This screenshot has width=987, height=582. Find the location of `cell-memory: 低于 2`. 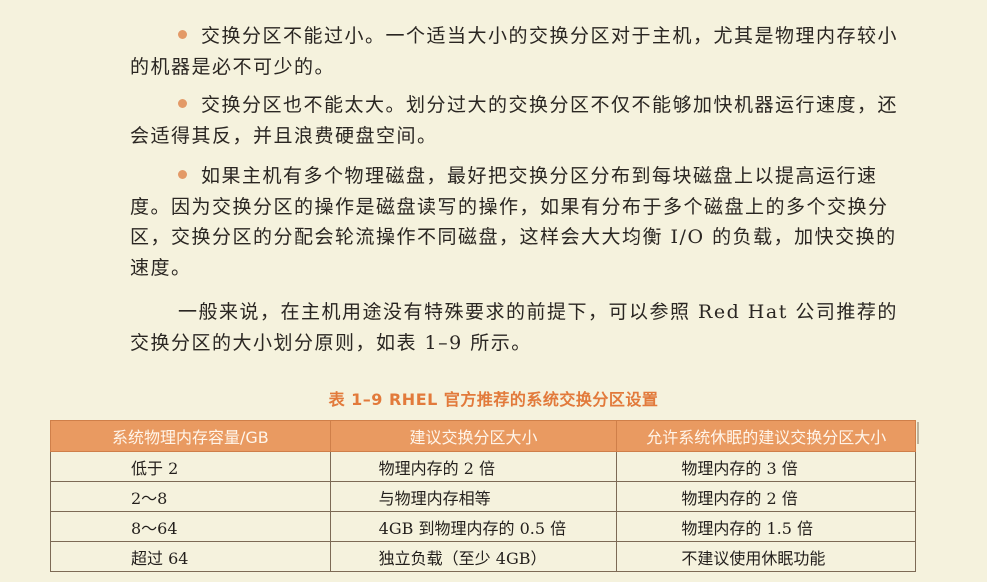

cell-memory: 低于 2 is located at coordinates (190, 466).